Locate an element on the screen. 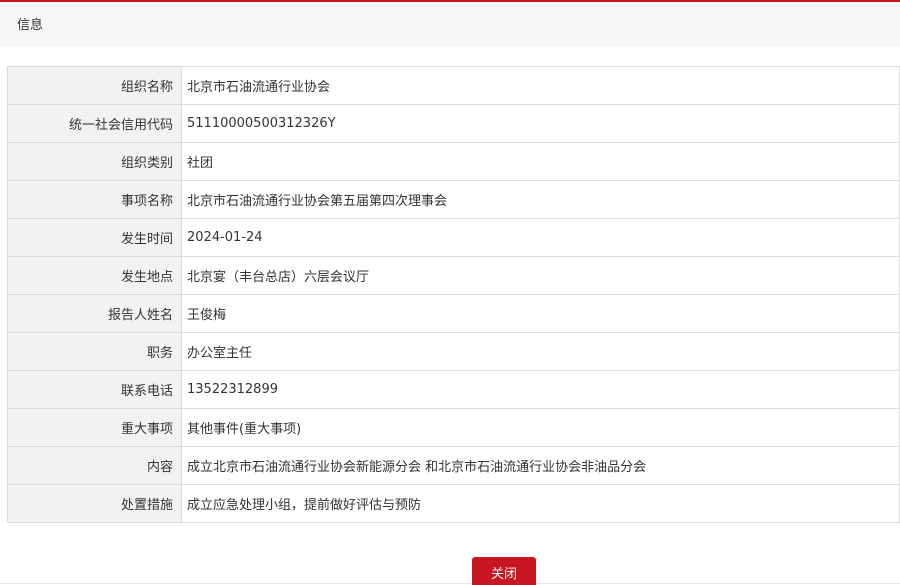  field-label-position: 职务 is located at coordinates (94, 351).